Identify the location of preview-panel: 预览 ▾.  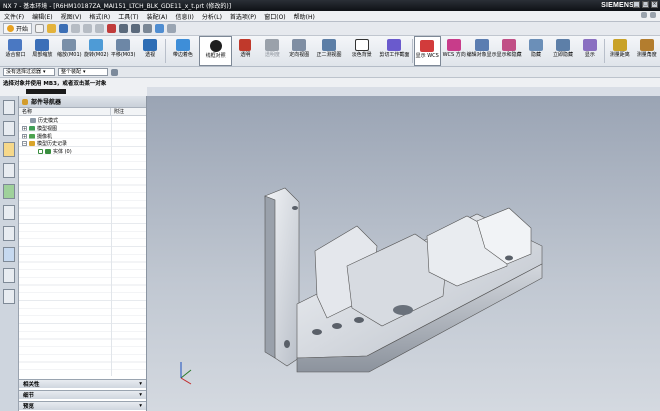
(82, 405).